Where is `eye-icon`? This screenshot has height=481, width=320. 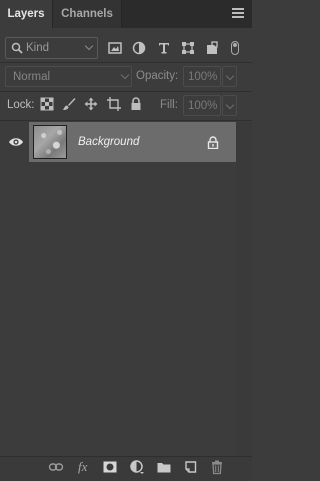
eye-icon is located at coordinates (16, 142).